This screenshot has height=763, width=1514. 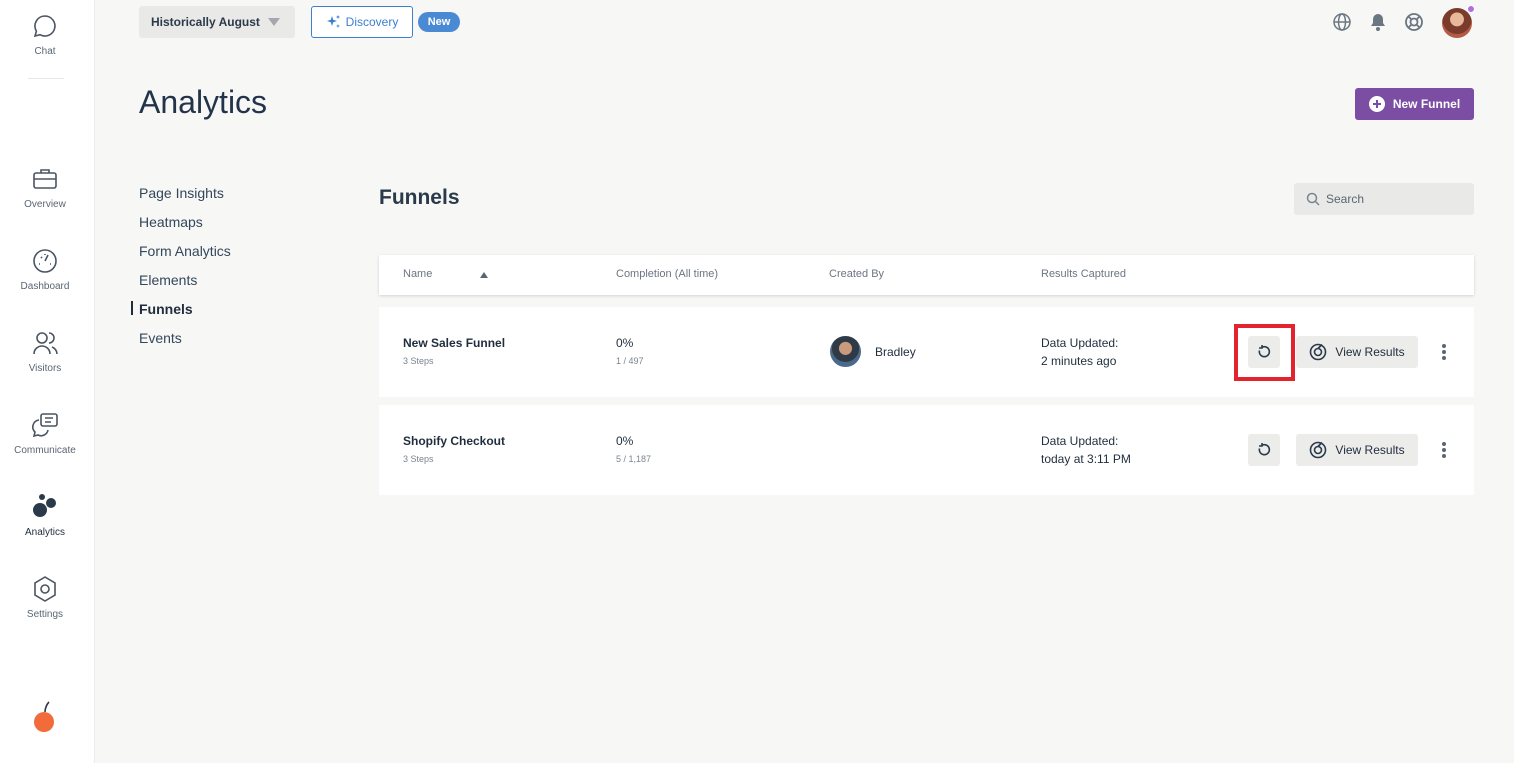 What do you see at coordinates (1086, 459) in the screenshot?
I see `data-updated-value: today at 3:11 PM` at bounding box center [1086, 459].